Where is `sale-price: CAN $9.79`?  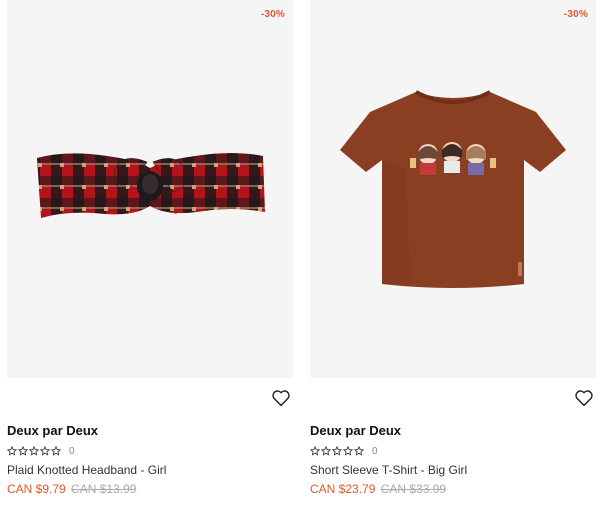
sale-price: CAN $9.79 is located at coordinates (36, 489).